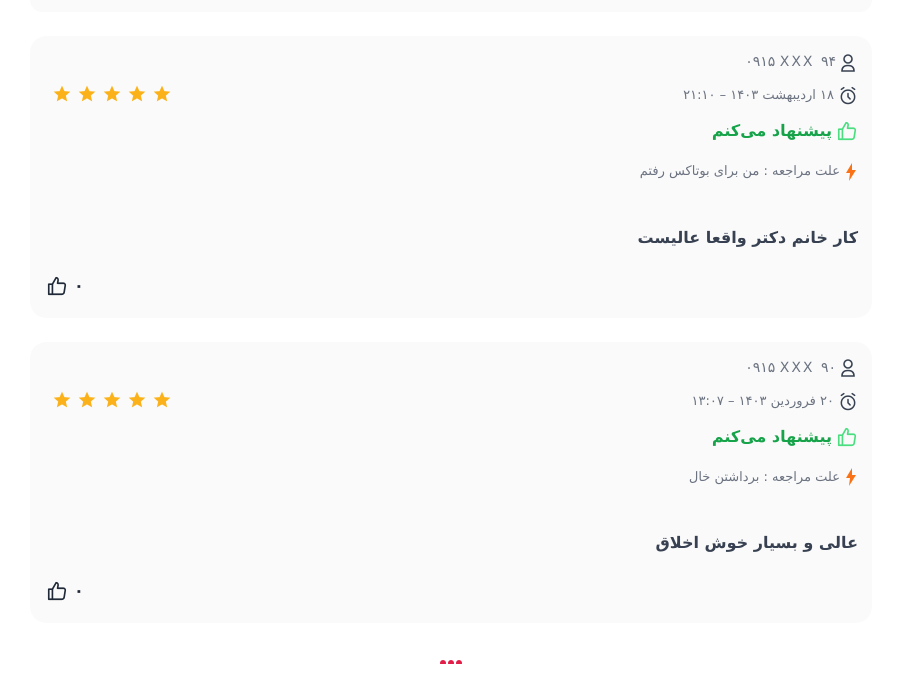 Image resolution: width=902 pixels, height=675 pixels. I want to click on loading-dots-icon, so click(451, 661).